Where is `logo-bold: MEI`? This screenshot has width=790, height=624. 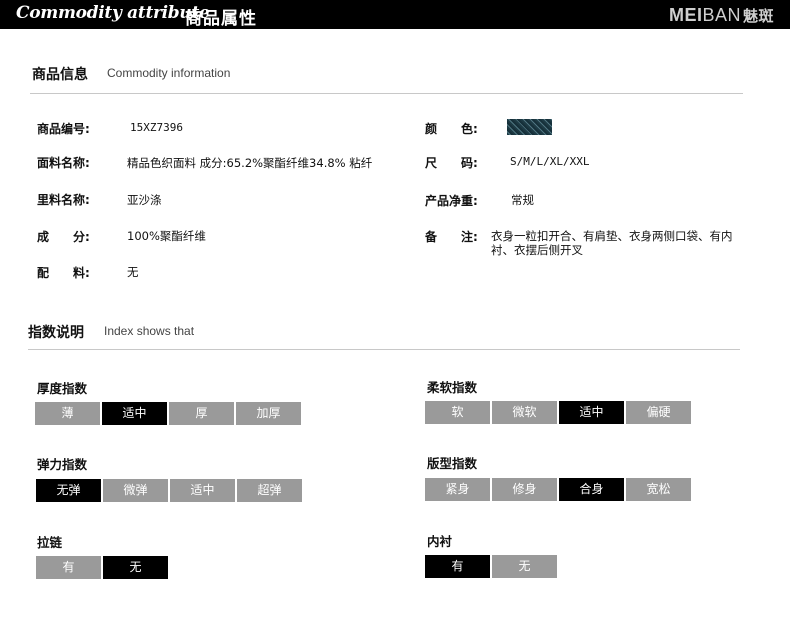 logo-bold: MEI is located at coordinates (685, 15).